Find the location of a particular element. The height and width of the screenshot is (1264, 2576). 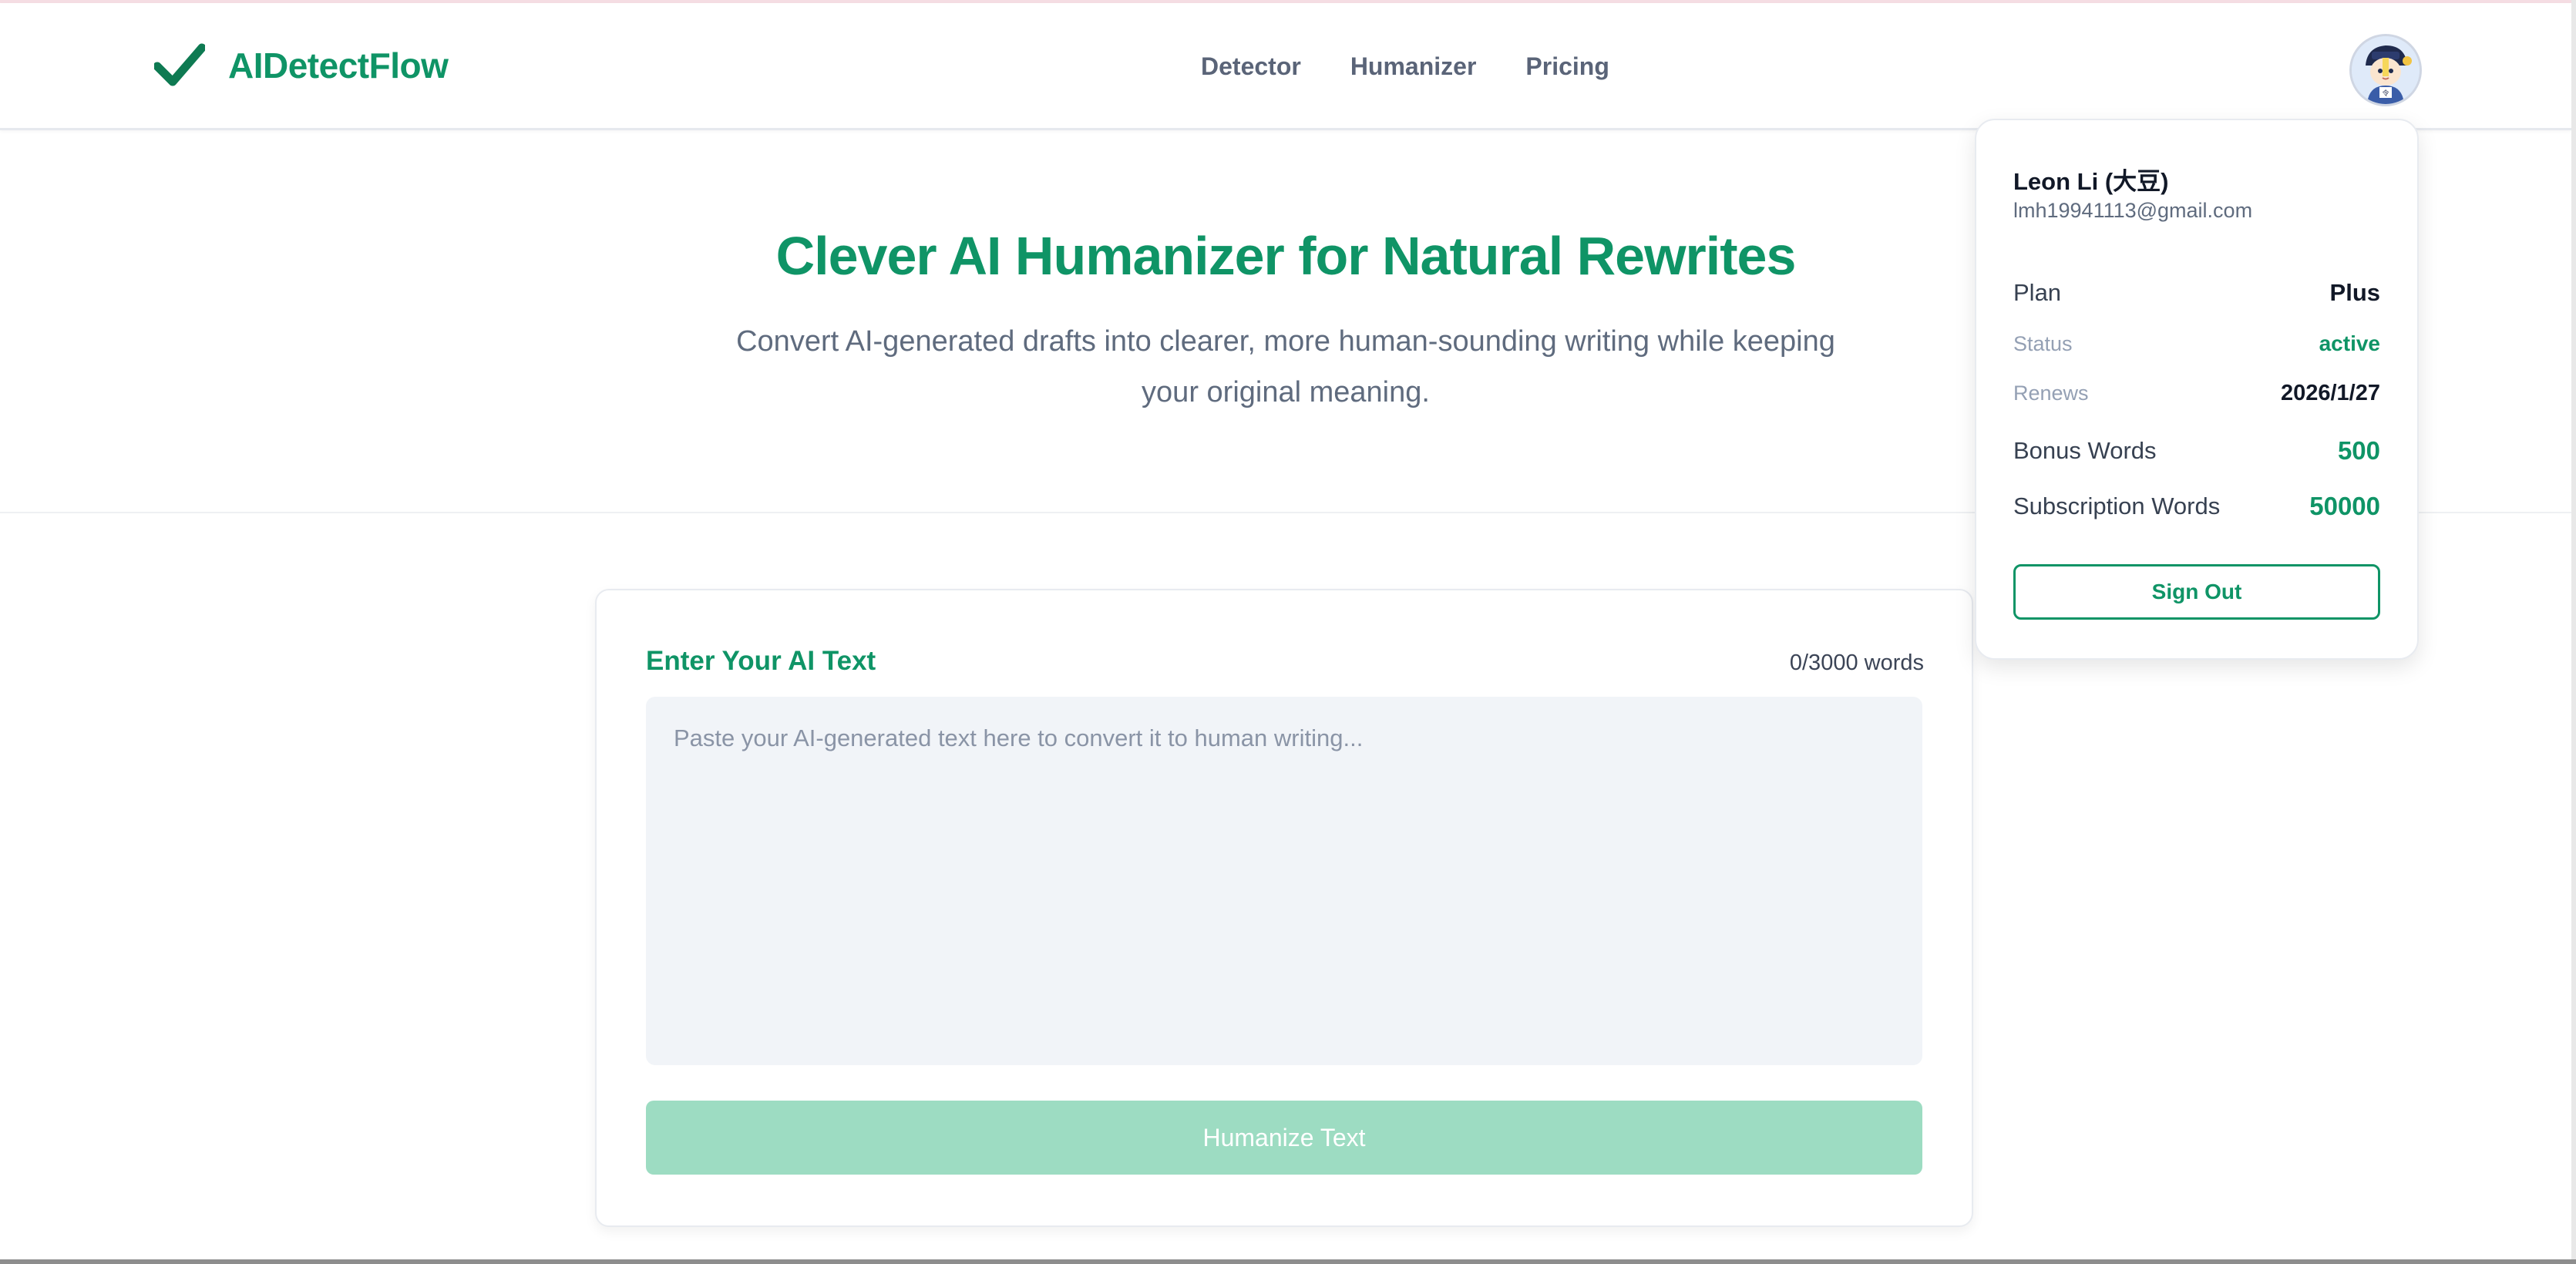

plan-row: Plan Plus is located at coordinates (2196, 293).